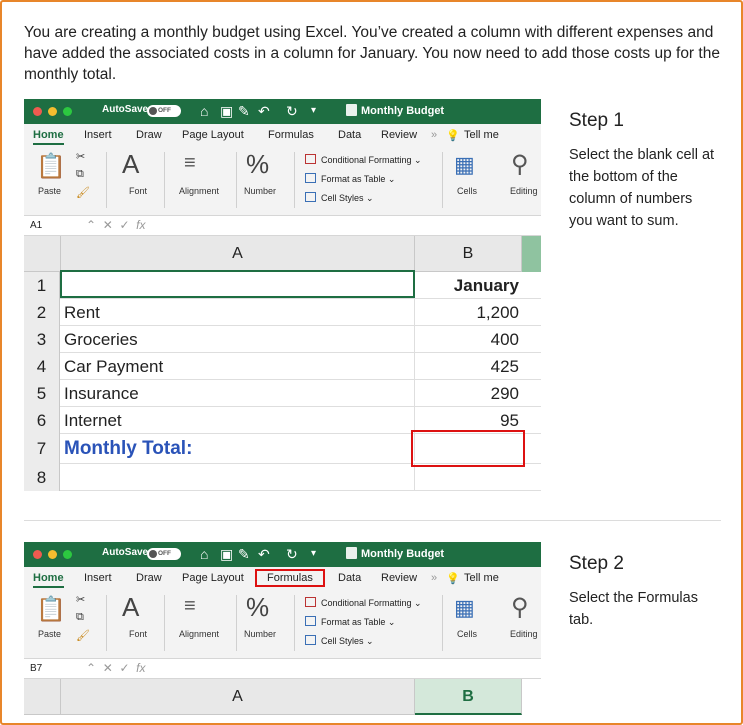  I want to click on cell-b: 290, so click(467, 393).